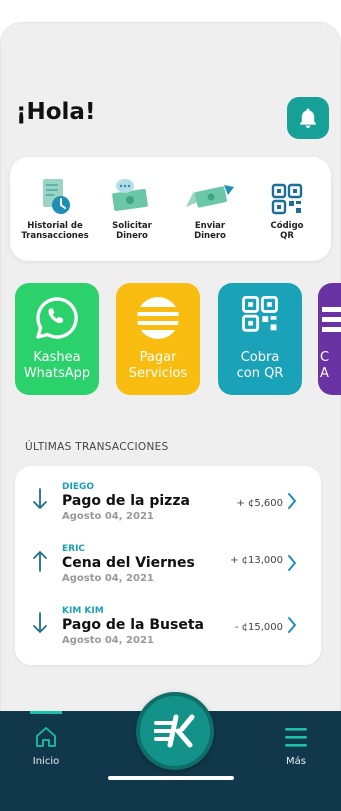 This screenshot has height=811, width=341. I want to click on transaction-contact: ERIC, so click(74, 549).